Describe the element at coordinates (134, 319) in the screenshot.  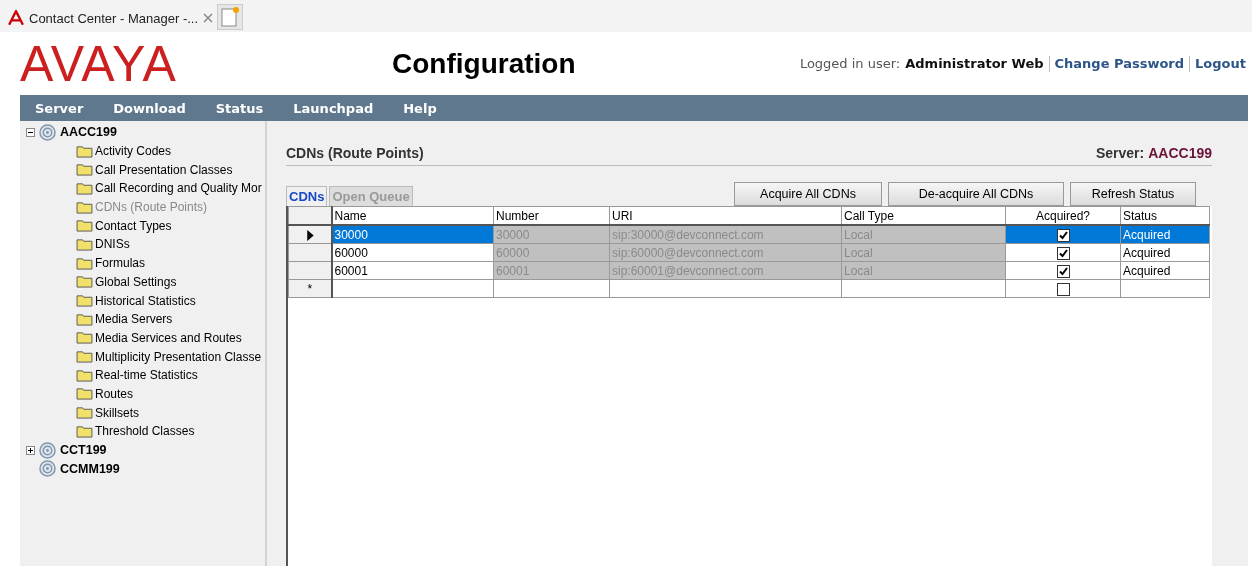
I see `tree-item: Media Servers` at that location.